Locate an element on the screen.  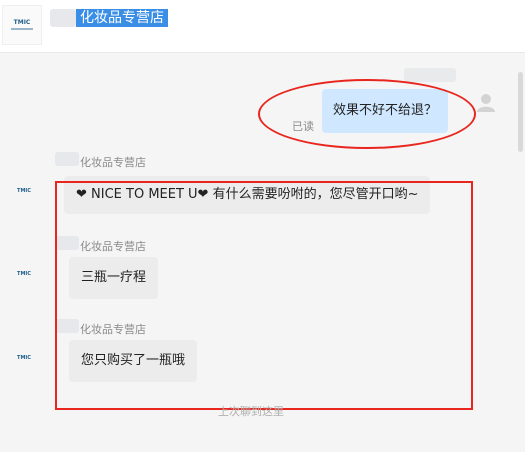
logo-text: TMIC is located at coordinates (22, 22).